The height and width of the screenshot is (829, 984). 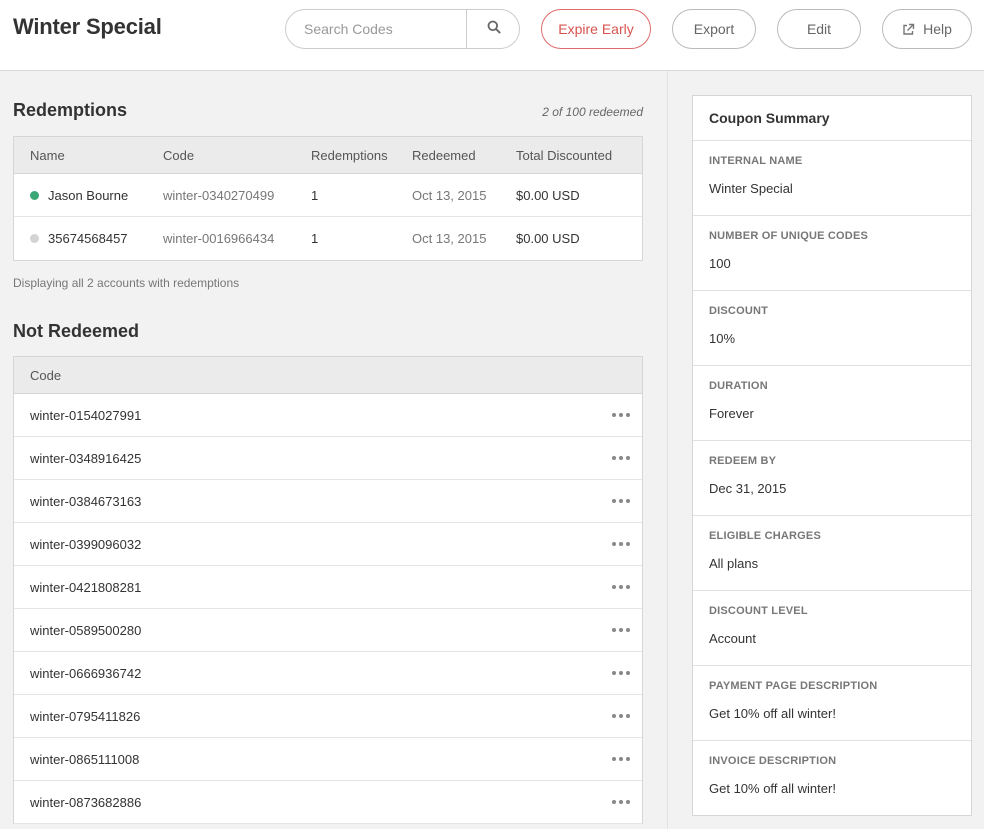 I want to click on table-row: winter-0154027991, so click(x=328, y=415).